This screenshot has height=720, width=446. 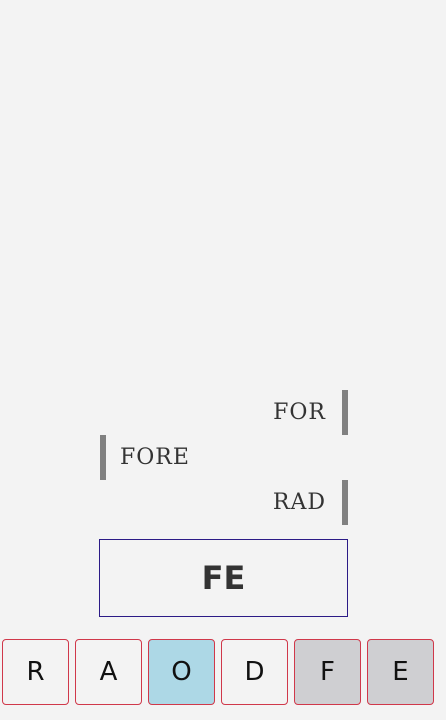 I want to click on letter-tile: D, so click(x=254, y=672).